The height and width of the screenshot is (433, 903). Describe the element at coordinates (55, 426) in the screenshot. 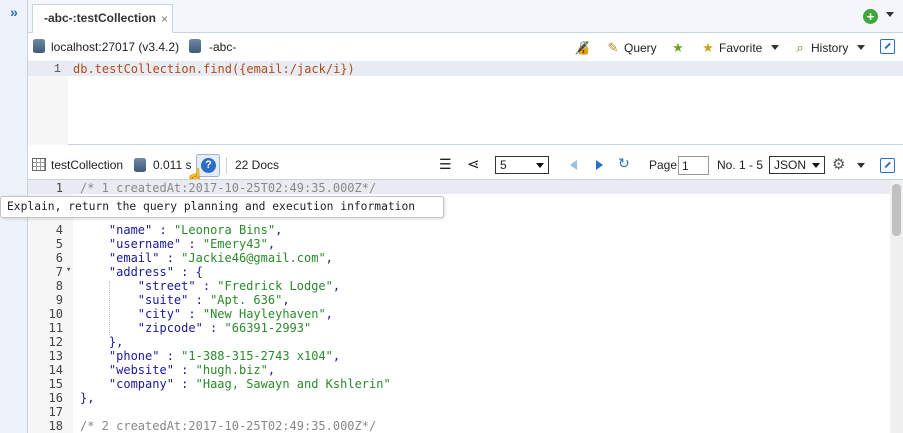

I see `result-line-number: 18` at that location.